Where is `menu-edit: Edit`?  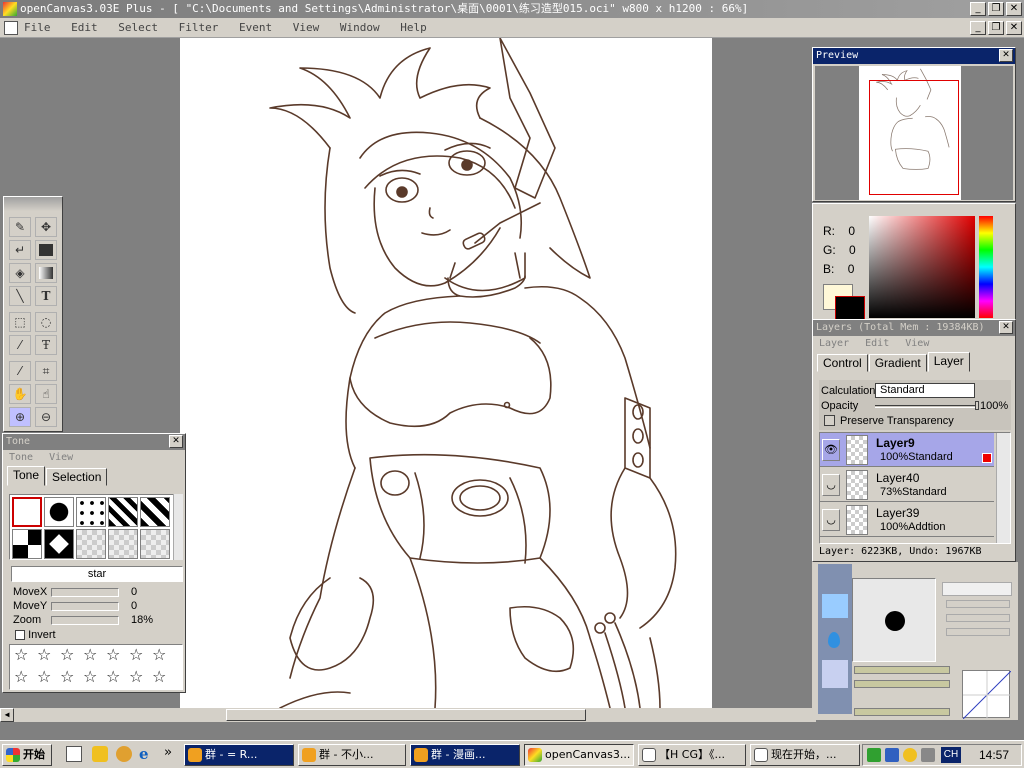
menu-edit: Edit is located at coordinates (84, 27).